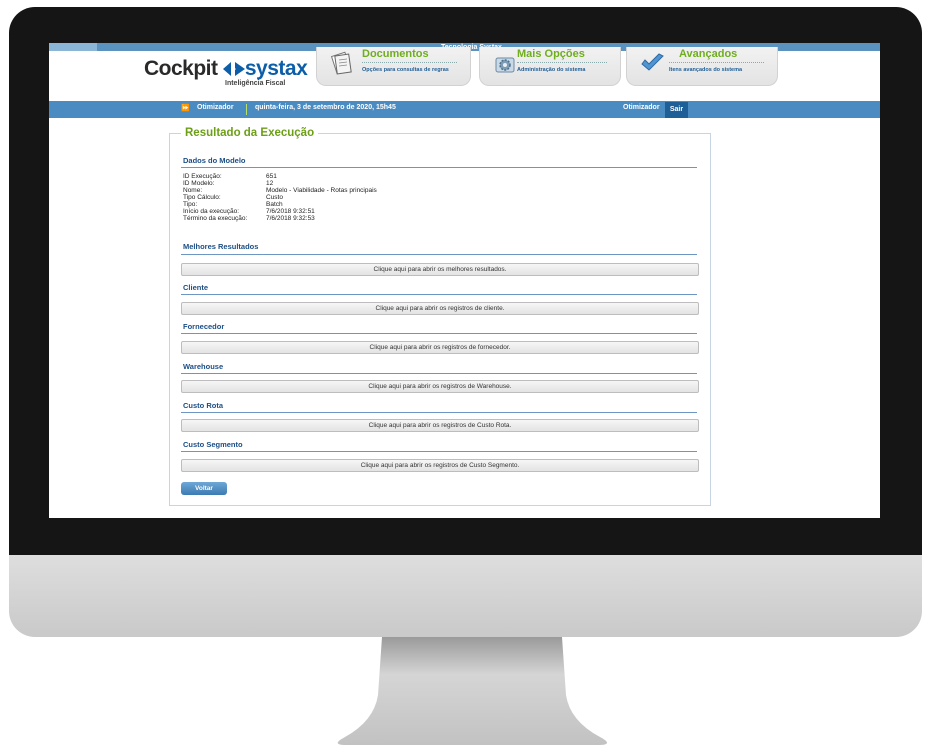 This screenshot has height=745, width=930. Describe the element at coordinates (215, 107) in the screenshot. I see `breadcrumb-otimizador: Otimizador` at that location.